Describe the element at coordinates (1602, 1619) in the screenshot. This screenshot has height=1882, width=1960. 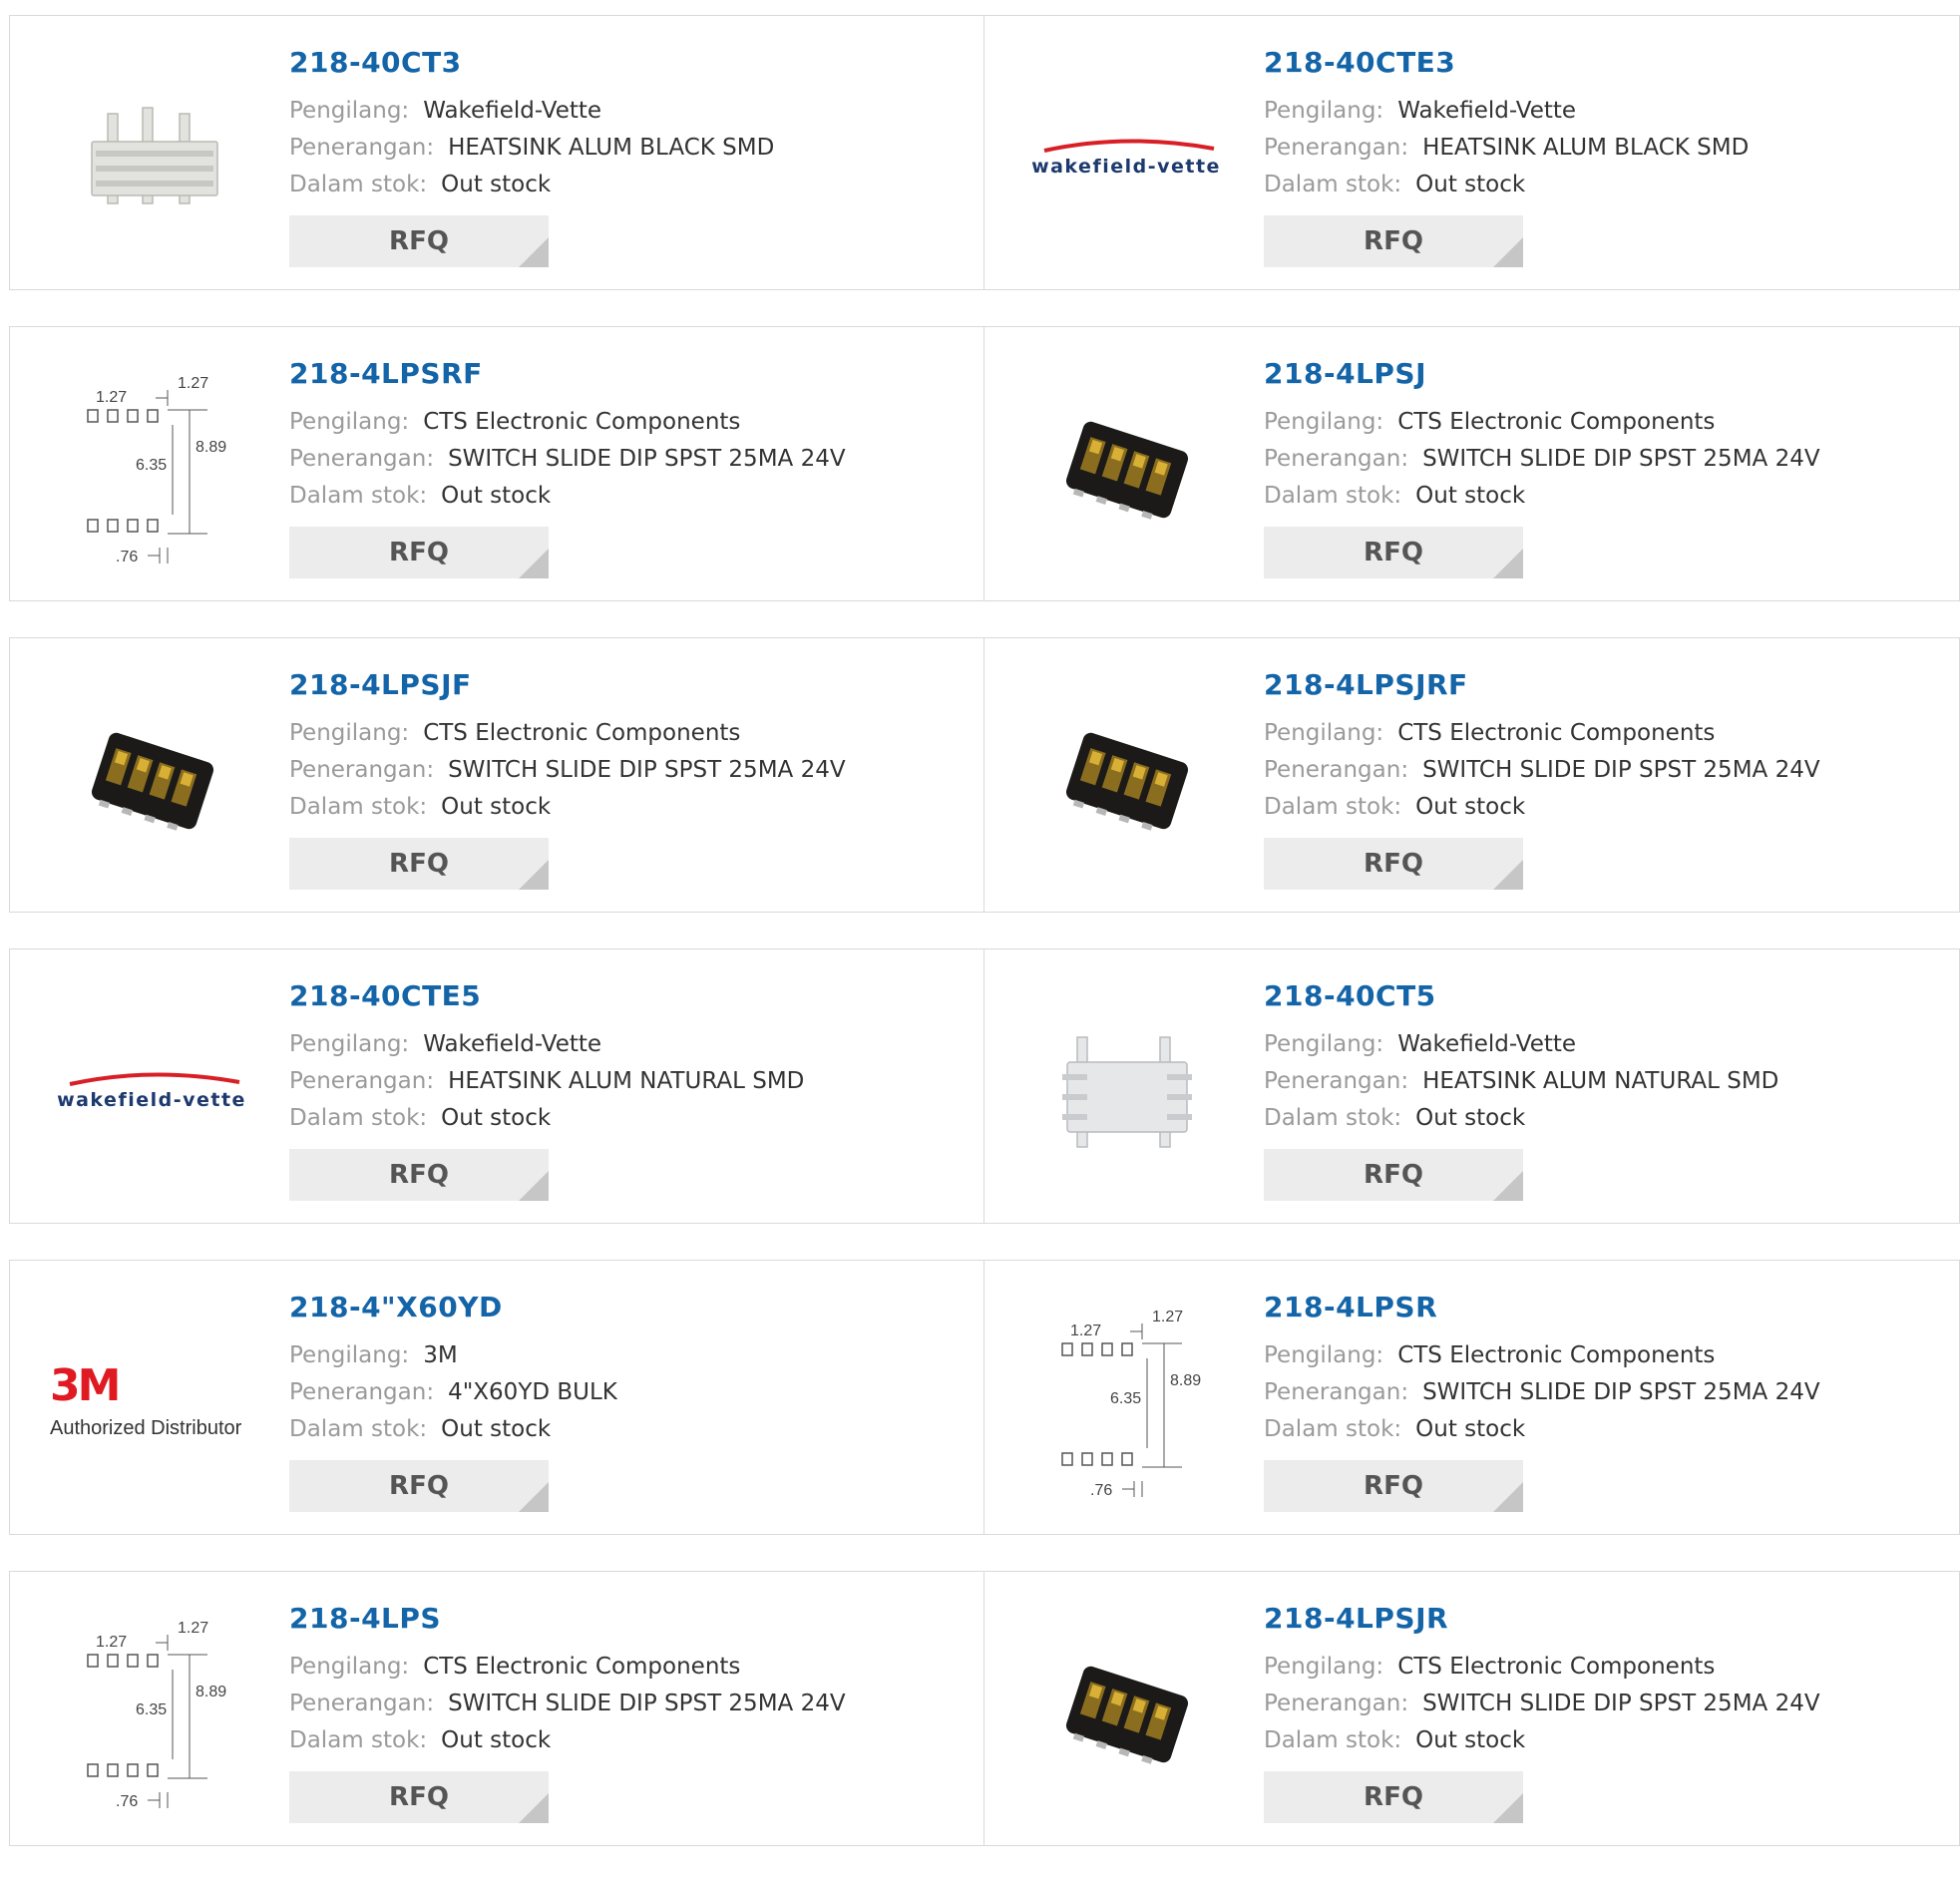
I see `part-number-link: 218-4LPSJR` at that location.